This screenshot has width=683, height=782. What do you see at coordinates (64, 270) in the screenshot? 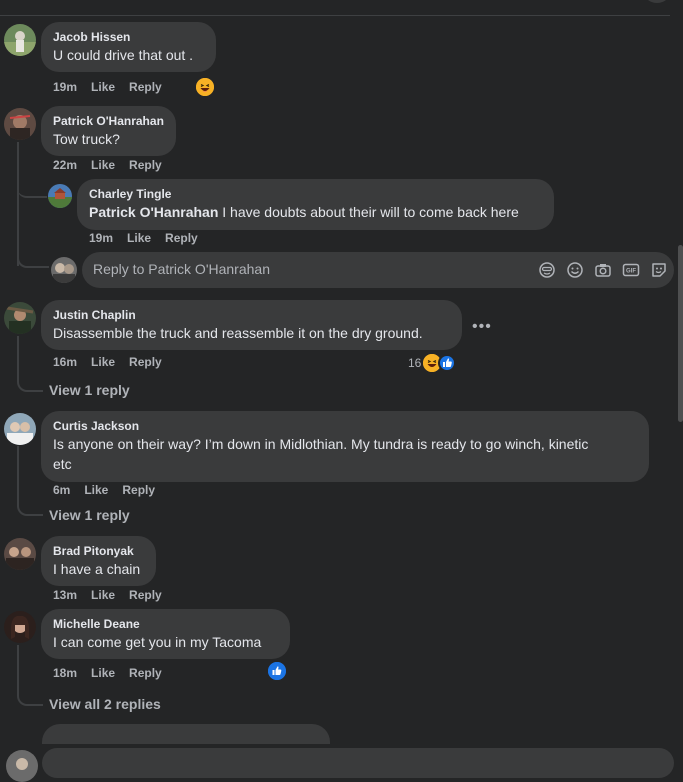
I see `current-user-avatar` at bounding box center [64, 270].